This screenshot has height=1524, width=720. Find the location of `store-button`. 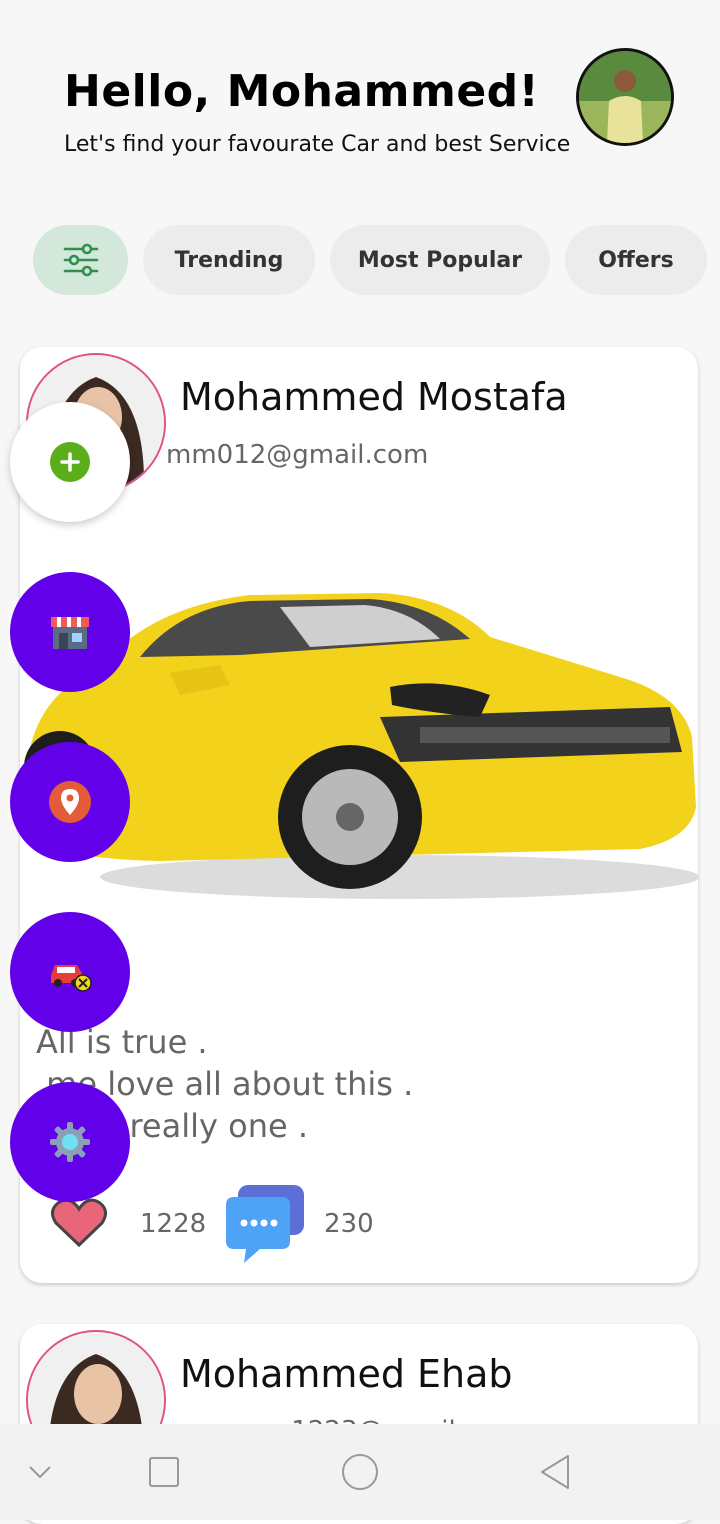

store-button is located at coordinates (70, 632).